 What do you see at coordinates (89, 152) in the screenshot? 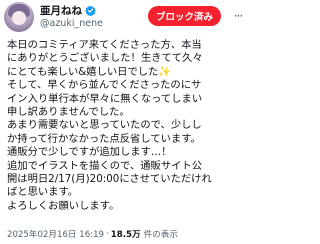
I see `tweet-line: 通販分で少しですが追加します…！` at bounding box center [89, 152].